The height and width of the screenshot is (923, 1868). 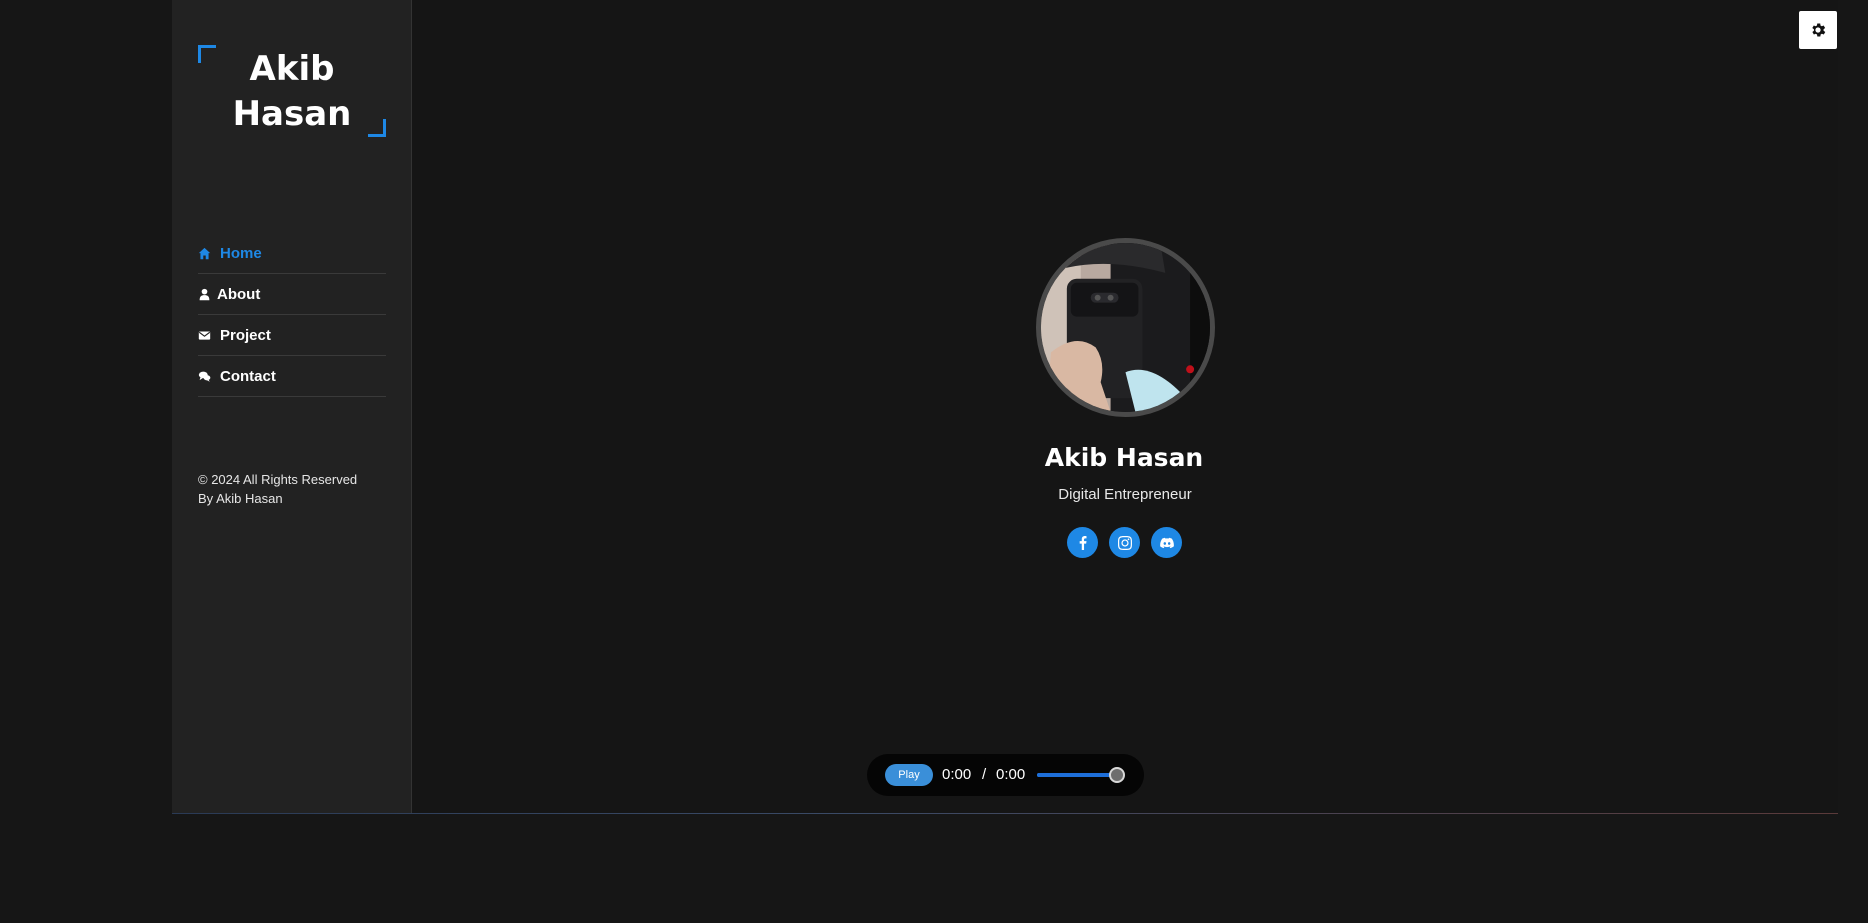 I want to click on duration: 0:00, so click(x=1011, y=774).